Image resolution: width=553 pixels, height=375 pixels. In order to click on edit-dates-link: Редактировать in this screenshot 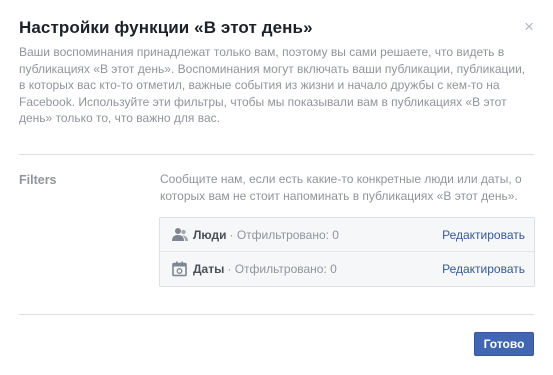, I will do `click(483, 269)`.